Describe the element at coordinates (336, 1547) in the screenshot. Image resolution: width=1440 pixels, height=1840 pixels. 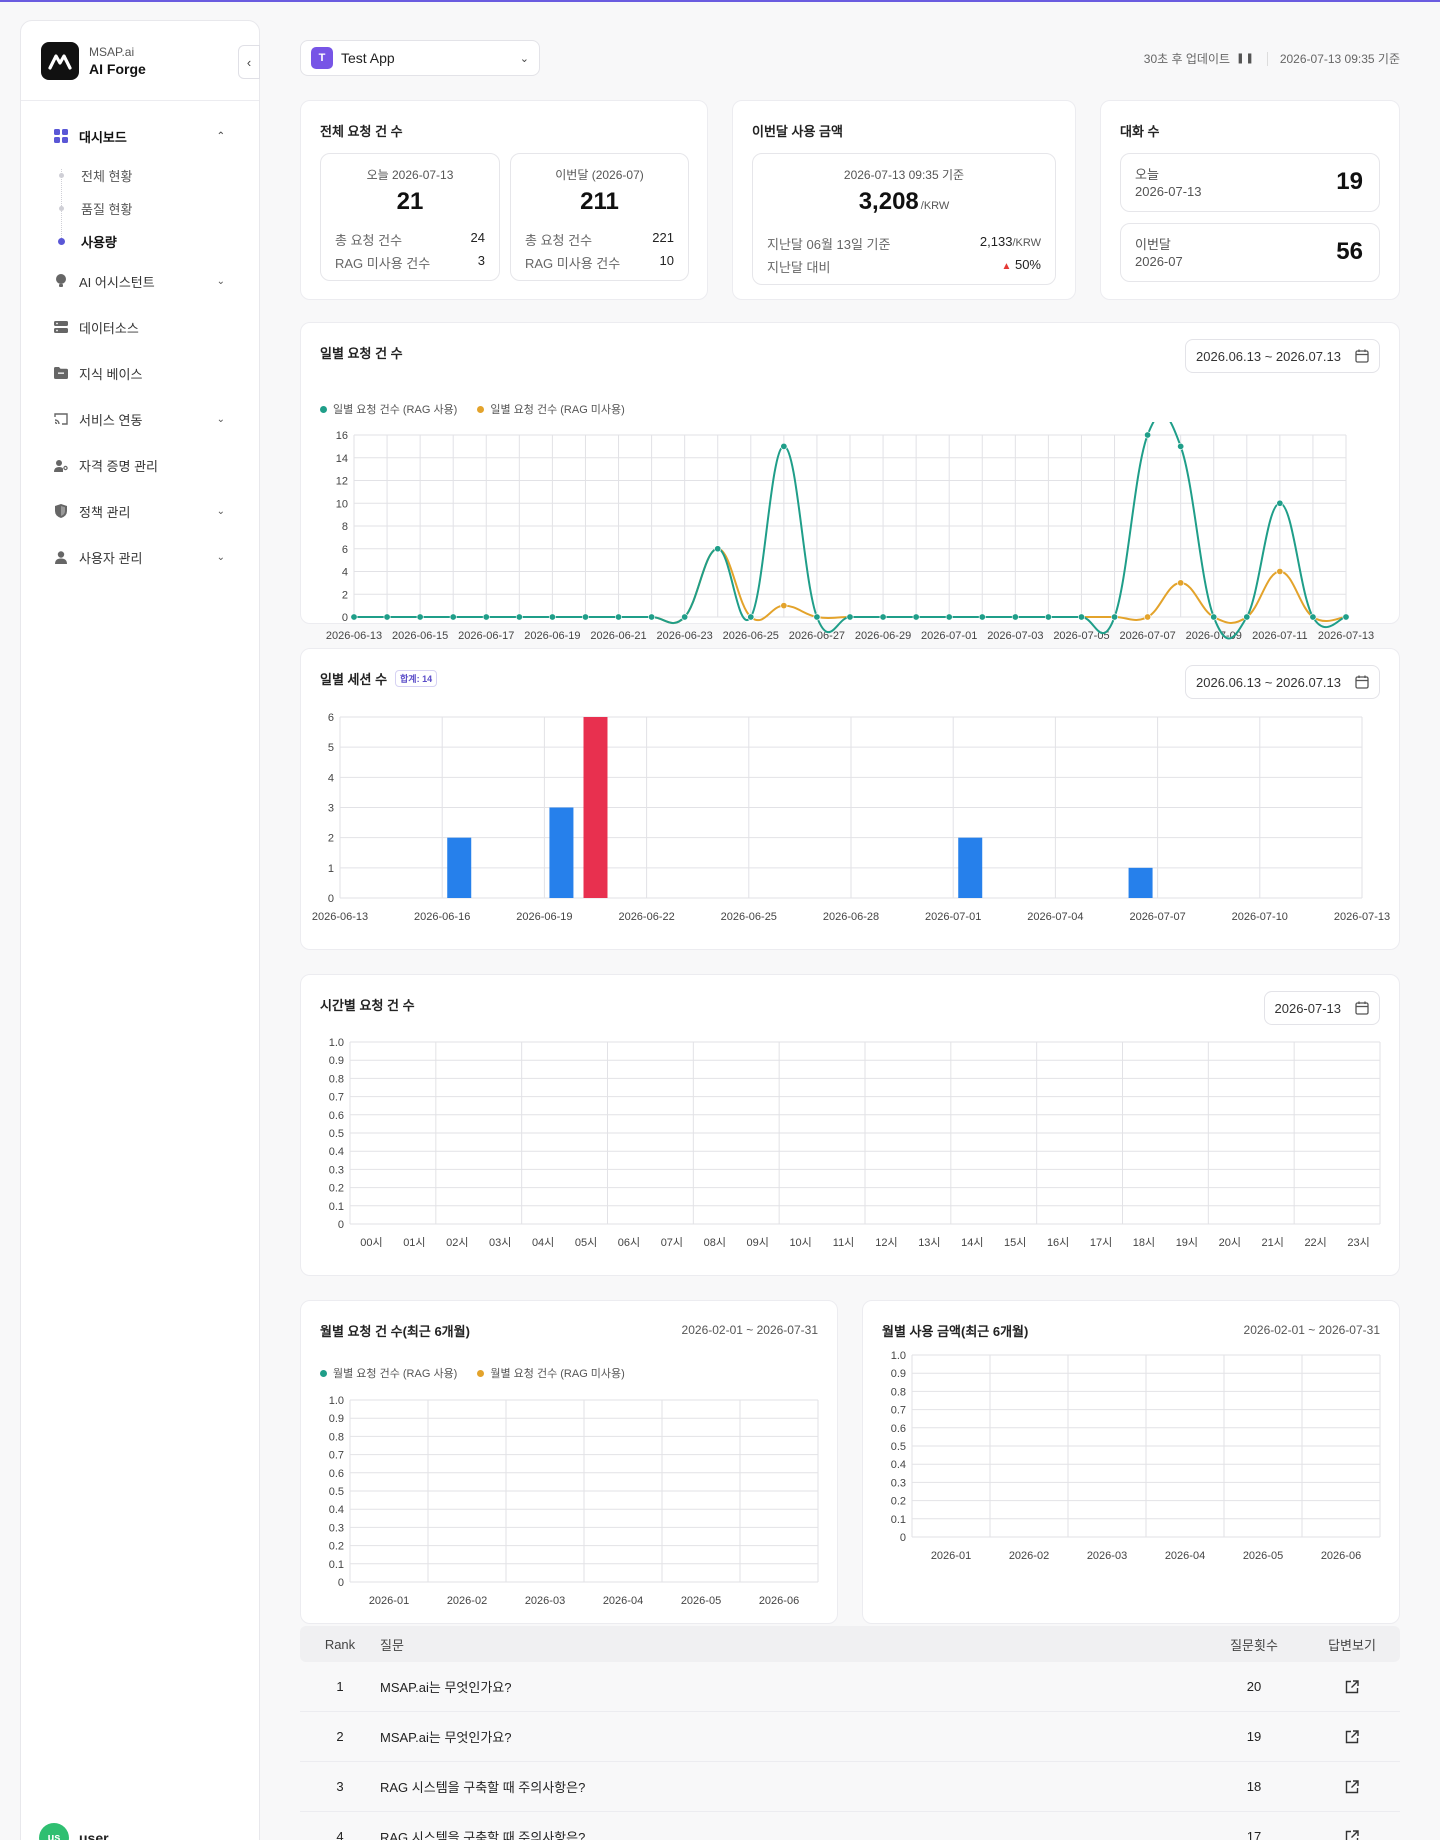
I see `y-tick-label: 0.2` at that location.